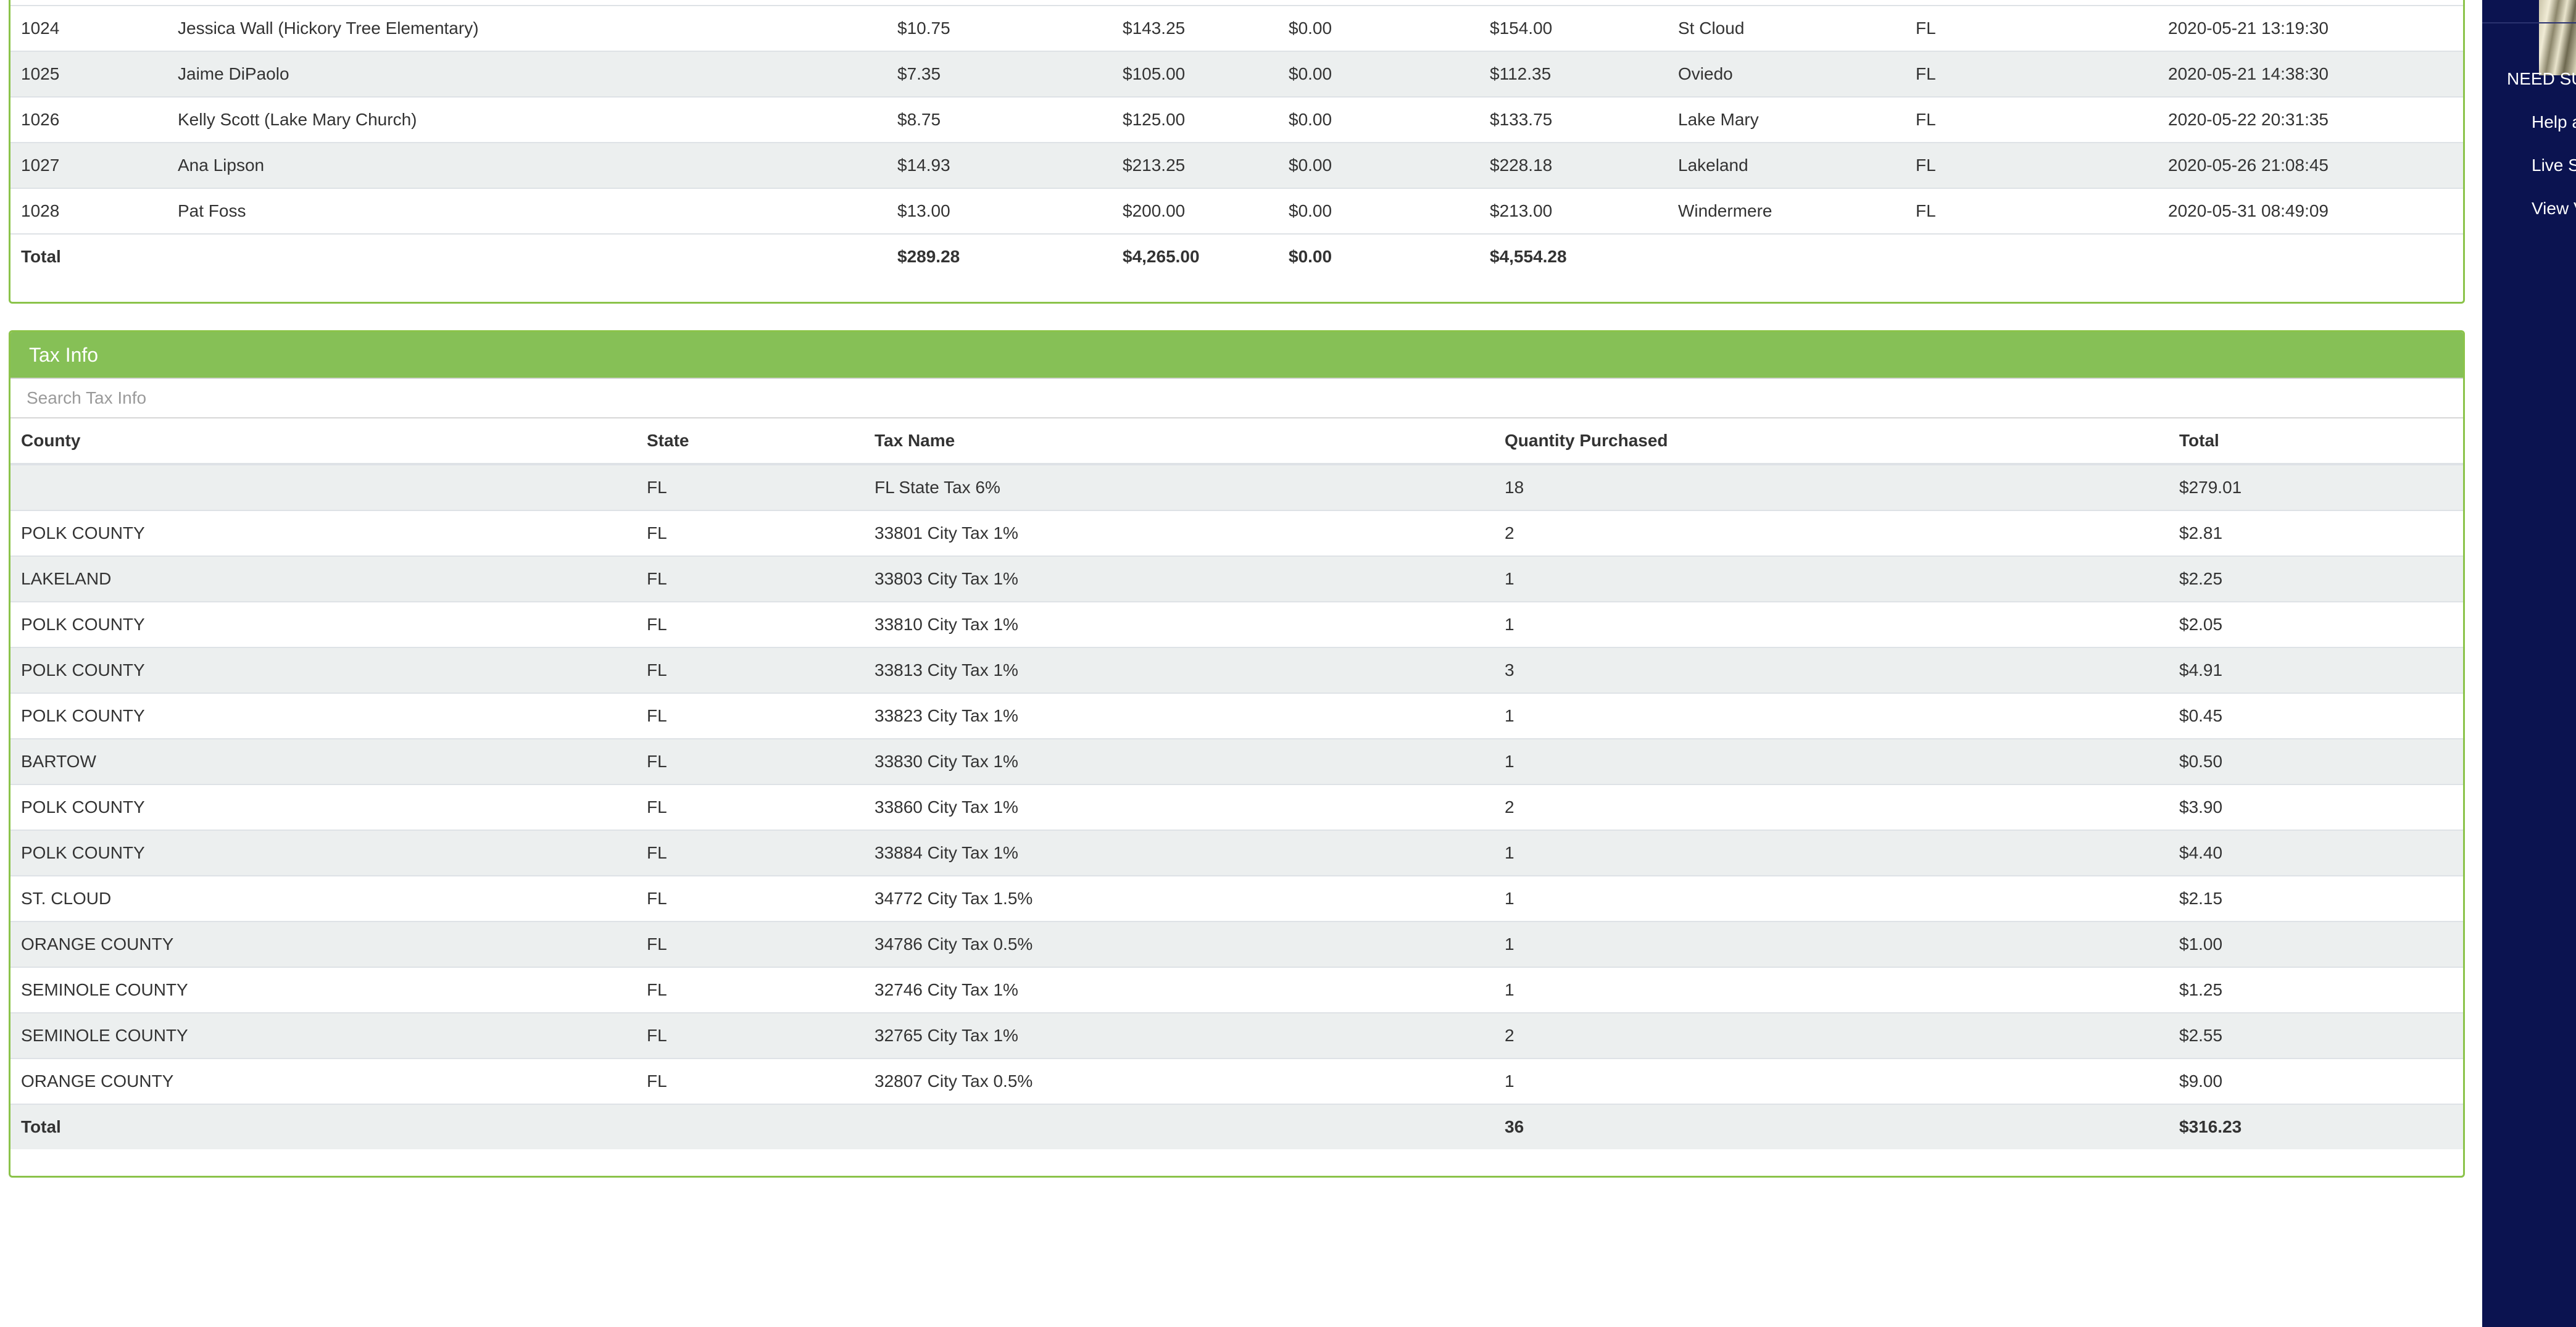  What do you see at coordinates (2554, 208) in the screenshot?
I see `sidebar-item-view: View V` at bounding box center [2554, 208].